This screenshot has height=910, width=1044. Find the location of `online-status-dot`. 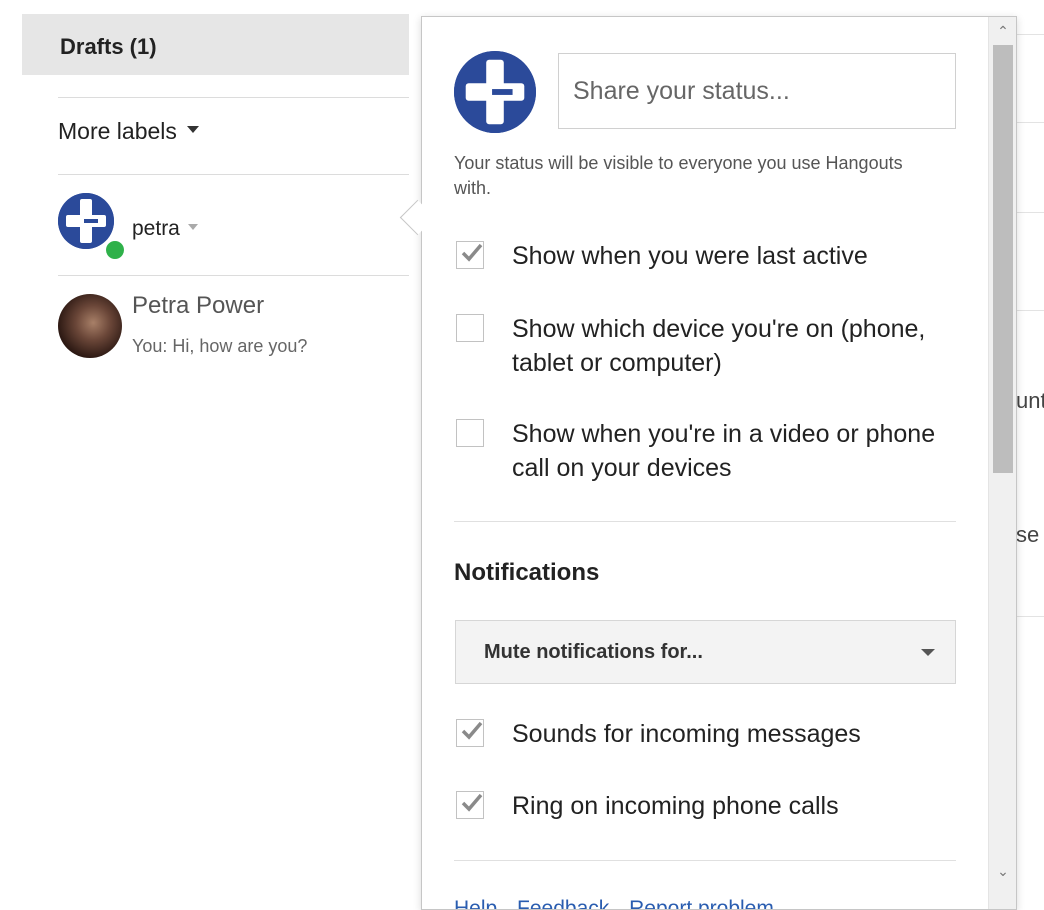

online-status-dot is located at coordinates (115, 250).